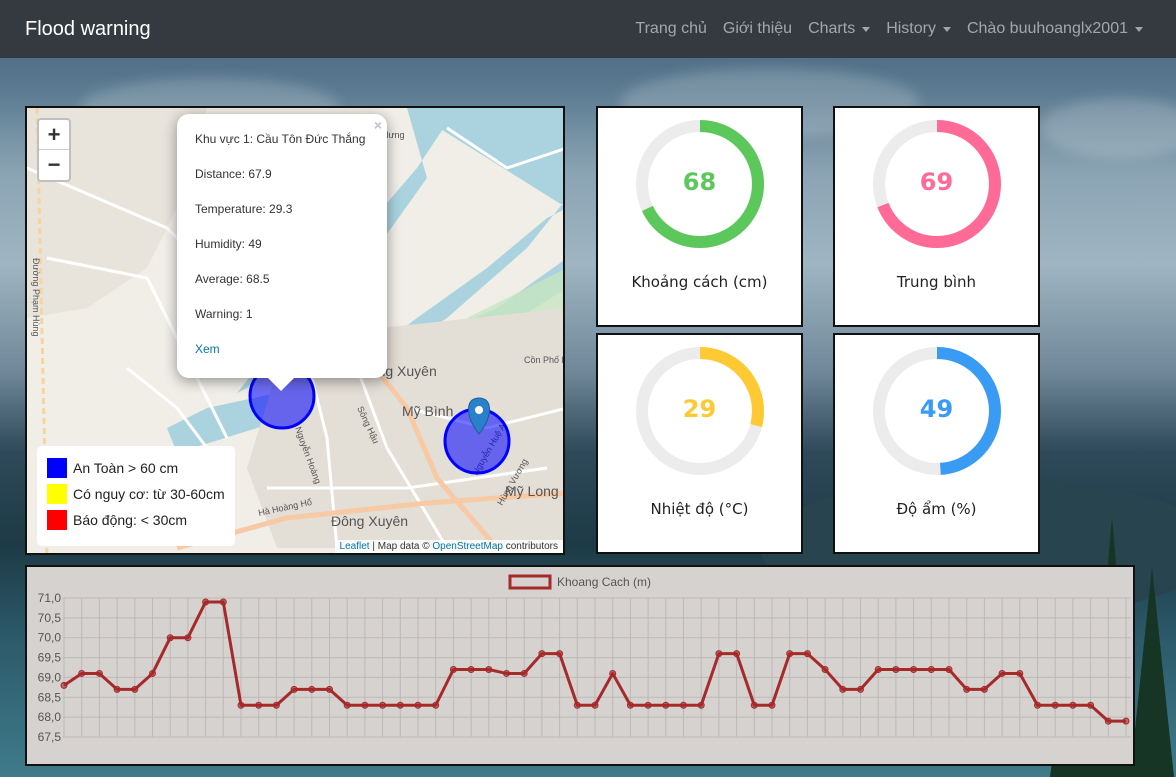 The width and height of the screenshot is (1176, 777). Describe the element at coordinates (50, 717) in the screenshot. I see `y-tick-label: 68,0` at that location.